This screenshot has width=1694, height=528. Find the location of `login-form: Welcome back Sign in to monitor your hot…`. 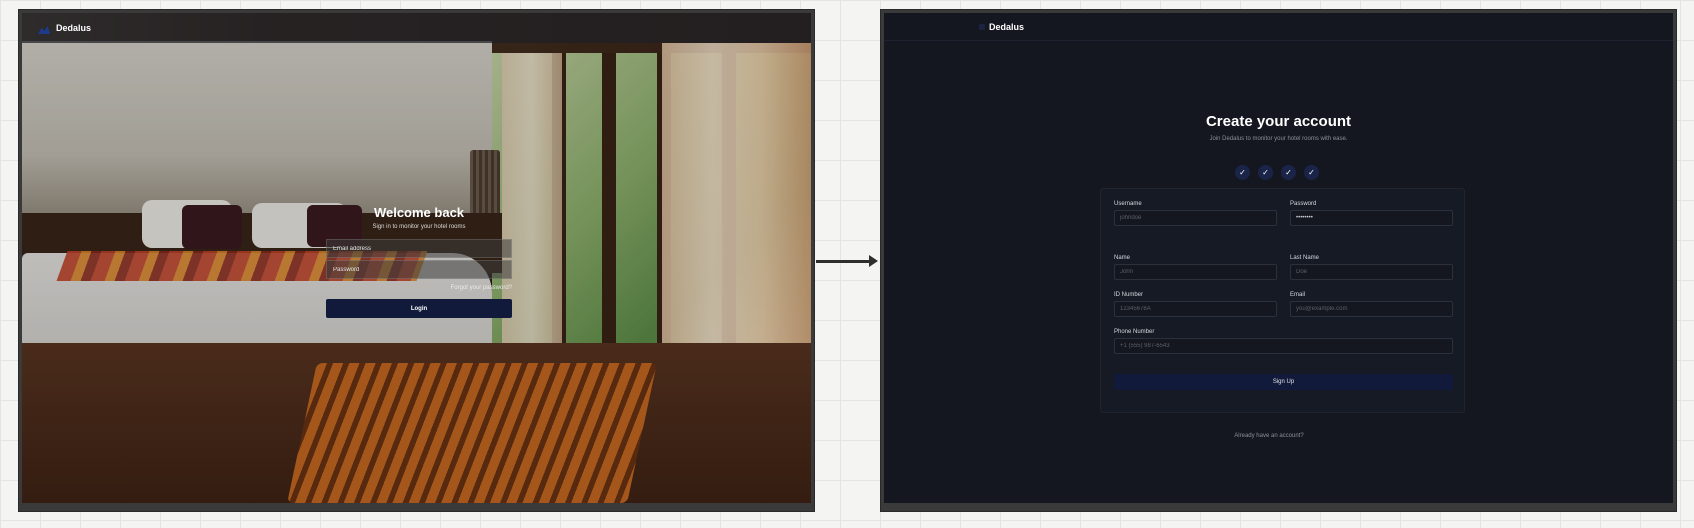

login-form: Welcome back Sign in to monitor your hot… is located at coordinates (419, 261).